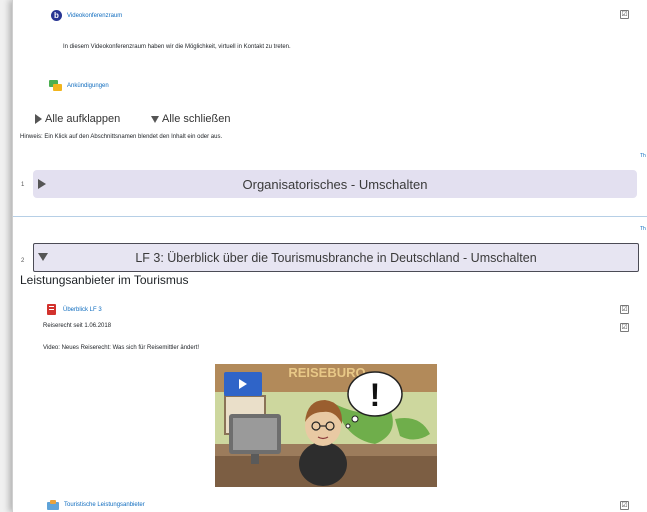  Describe the element at coordinates (94, 16) in the screenshot. I see `video-conference-link: Videokonferenzraum` at that location.